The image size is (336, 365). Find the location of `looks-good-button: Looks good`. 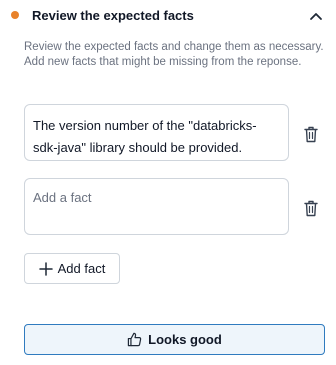

looks-good-button: Looks good is located at coordinates (174, 339).